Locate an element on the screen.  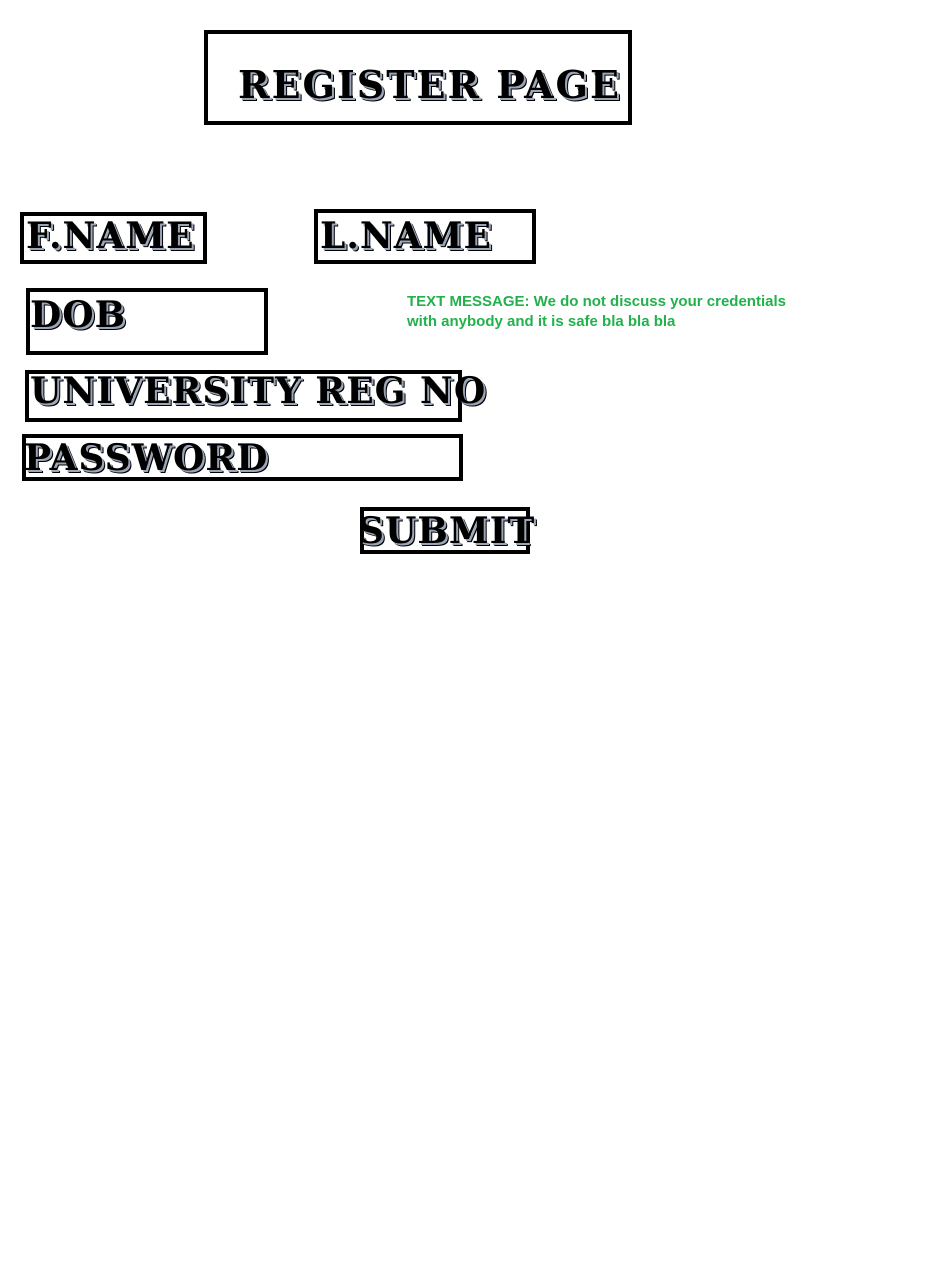
first-name-label: F.NAME is located at coordinates (110, 236).